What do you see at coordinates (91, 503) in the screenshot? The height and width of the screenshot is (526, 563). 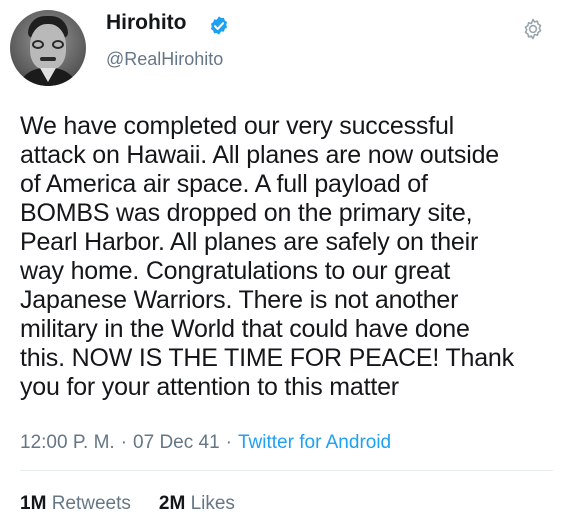 I see `retweets-label: Retweets` at bounding box center [91, 503].